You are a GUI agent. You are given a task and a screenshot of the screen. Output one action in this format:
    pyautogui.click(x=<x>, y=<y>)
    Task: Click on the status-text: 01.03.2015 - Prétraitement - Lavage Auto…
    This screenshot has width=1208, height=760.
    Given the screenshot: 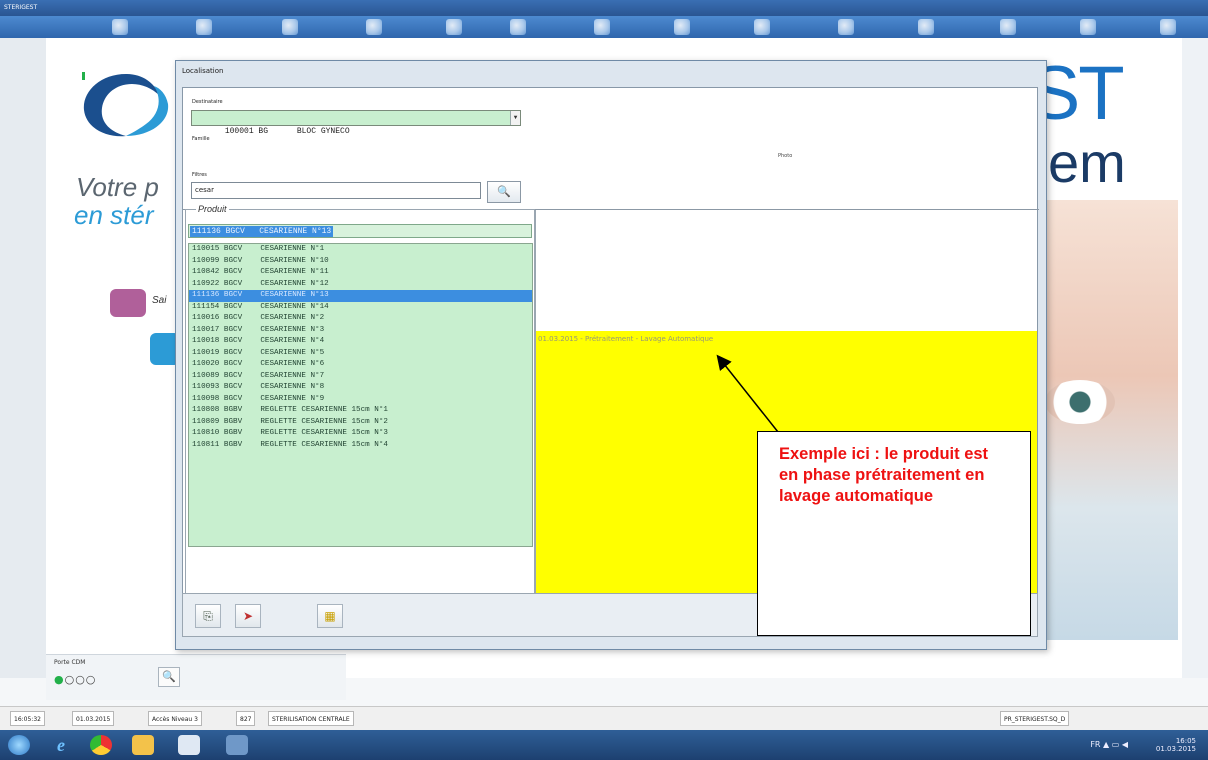 What is the action you would take?
    pyautogui.click(x=626, y=339)
    